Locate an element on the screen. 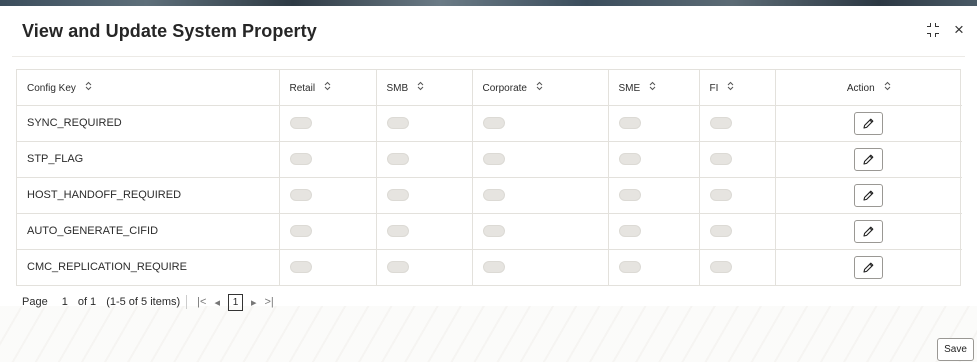 The width and height of the screenshot is (977, 362). dialog-header-actions: × is located at coordinates (946, 29).